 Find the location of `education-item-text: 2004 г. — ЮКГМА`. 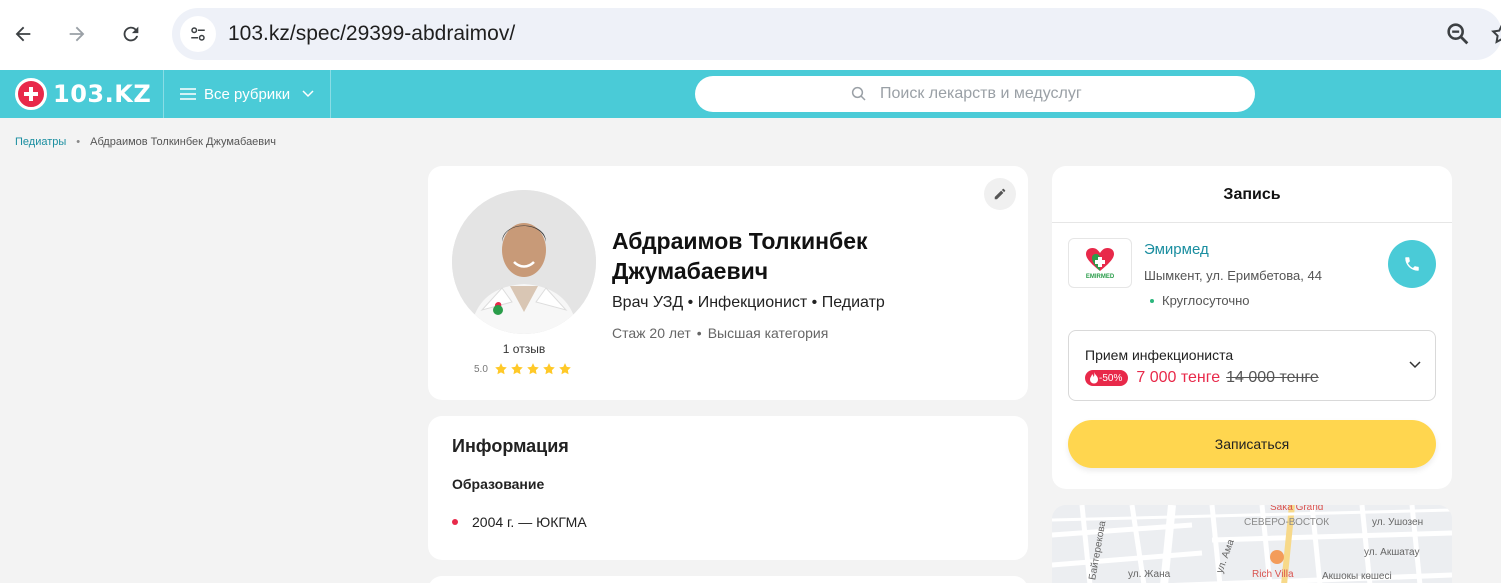

education-item-text: 2004 г. — ЮКГМА is located at coordinates (529, 522).